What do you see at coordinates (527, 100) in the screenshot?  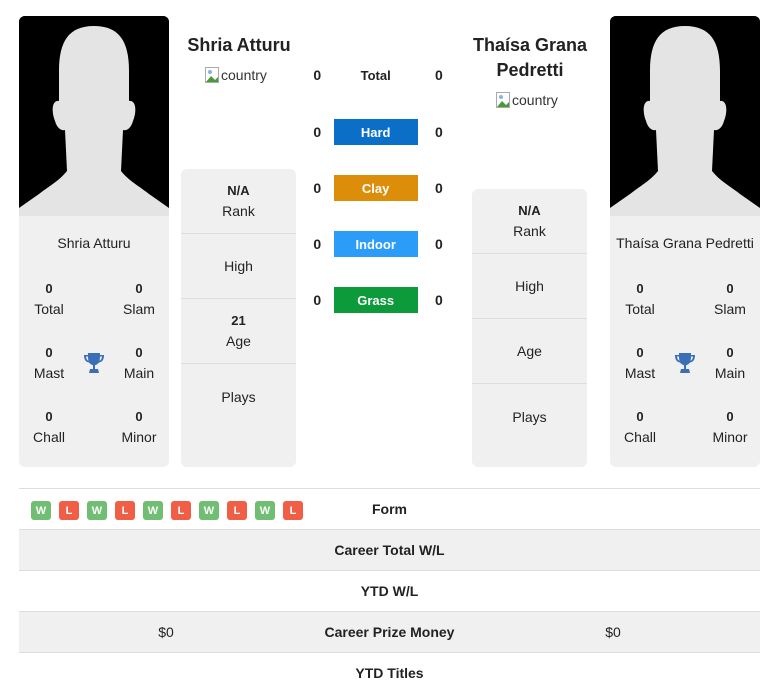 I see `player-right-country: country` at bounding box center [527, 100].